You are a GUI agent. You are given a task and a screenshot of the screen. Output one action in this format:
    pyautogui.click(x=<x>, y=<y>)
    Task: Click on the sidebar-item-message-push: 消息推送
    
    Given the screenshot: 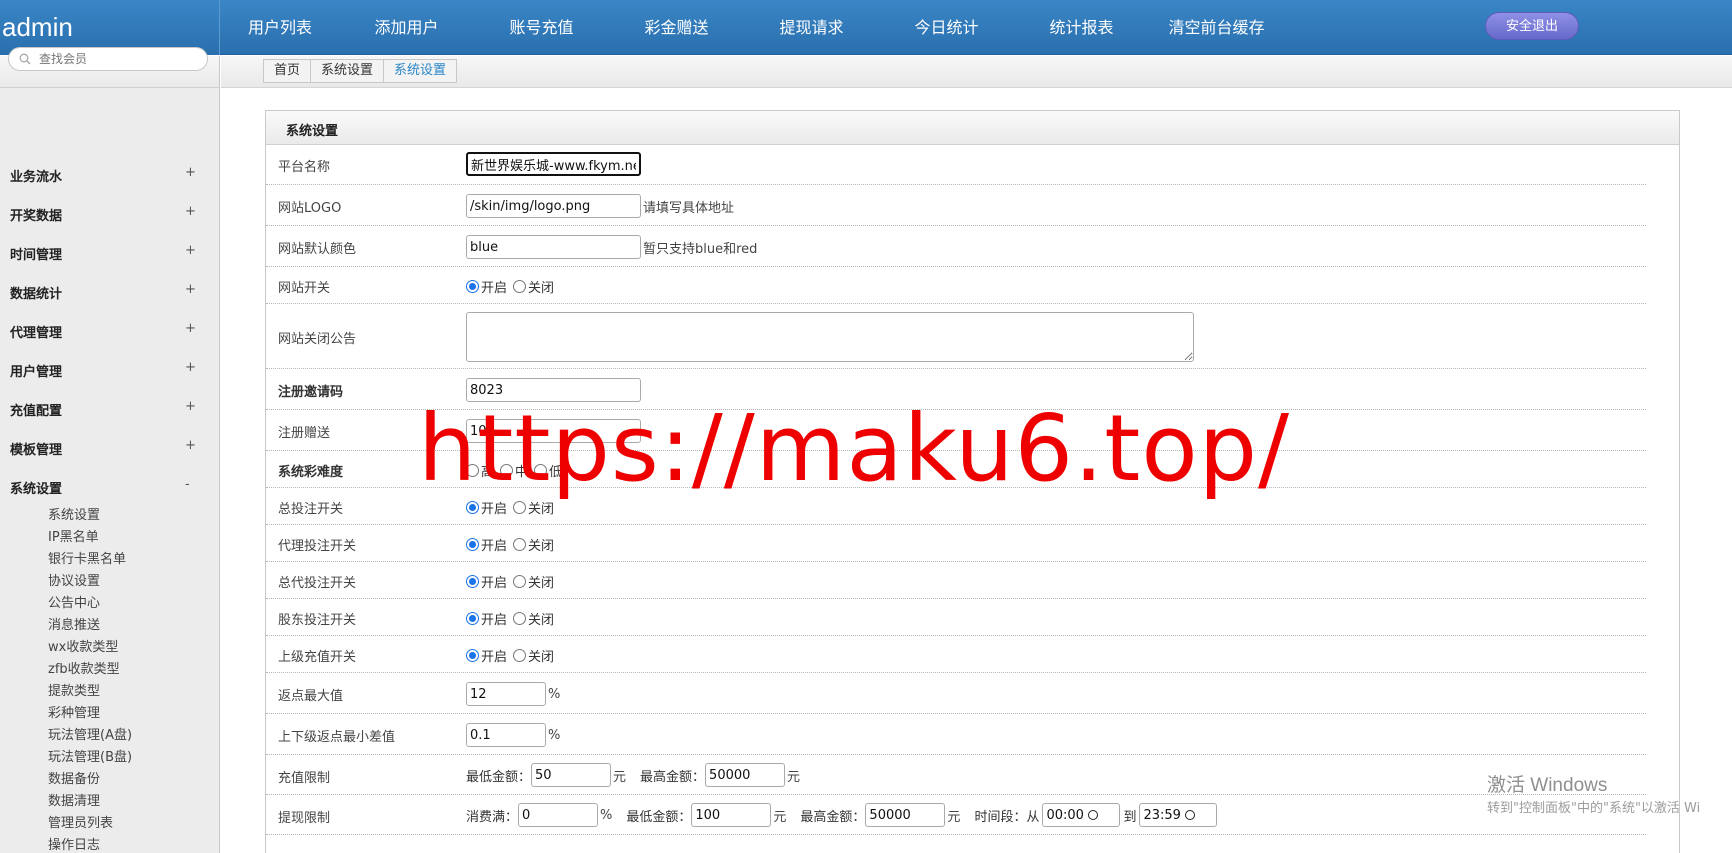 What is the action you would take?
    pyautogui.click(x=74, y=626)
    